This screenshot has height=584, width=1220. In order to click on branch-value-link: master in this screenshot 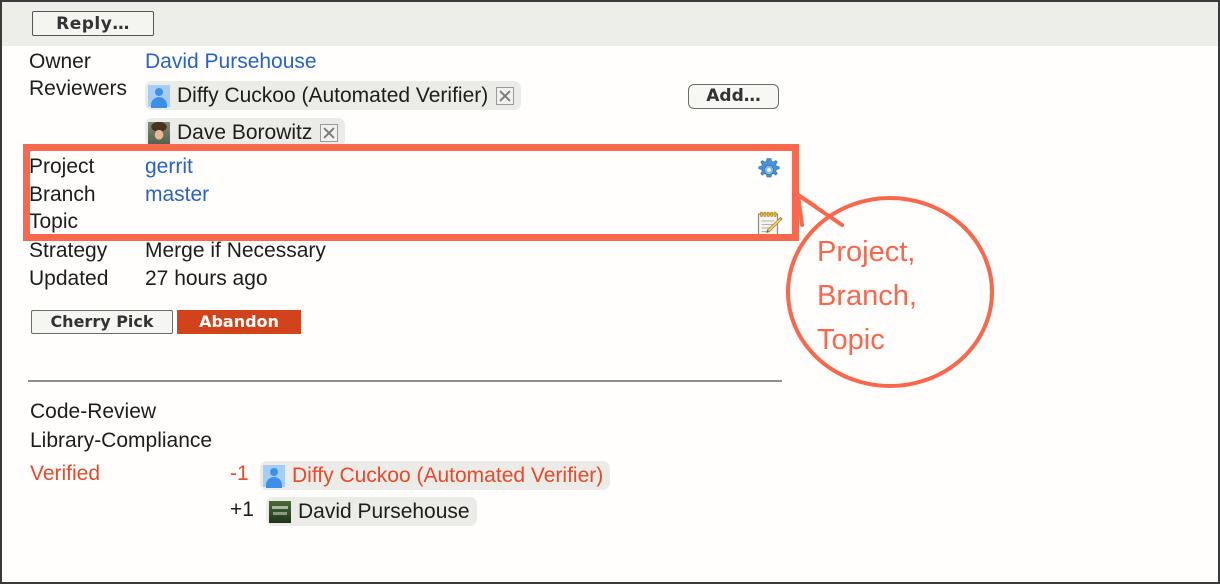, I will do `click(177, 195)`.